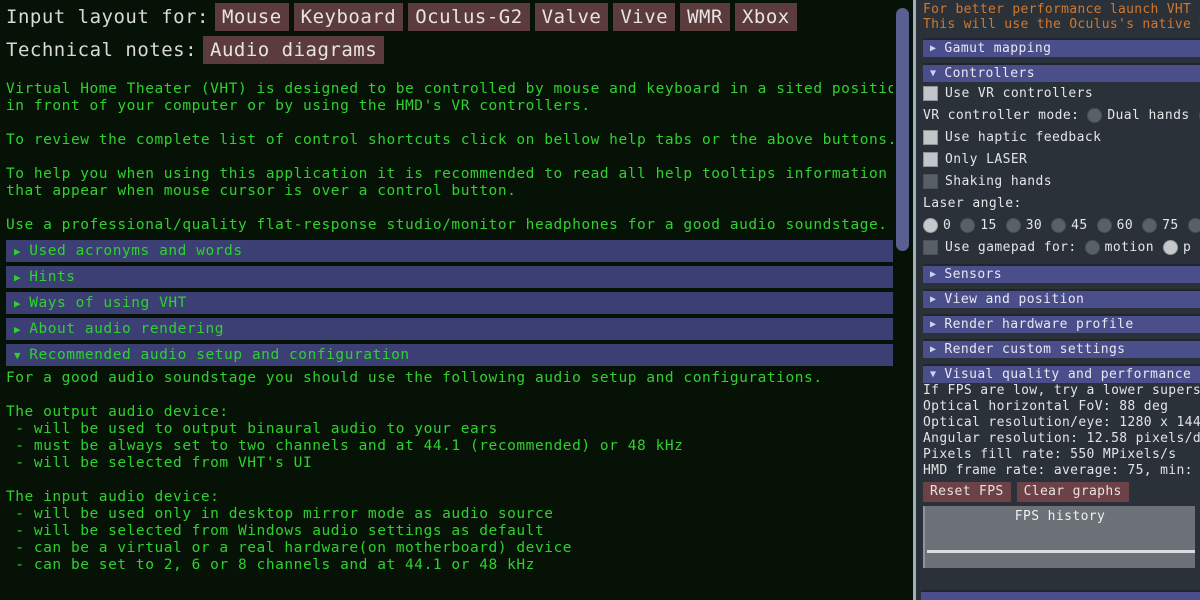  Describe the element at coordinates (986, 159) in the screenshot. I see `only-laser-label: Only LASER` at that location.